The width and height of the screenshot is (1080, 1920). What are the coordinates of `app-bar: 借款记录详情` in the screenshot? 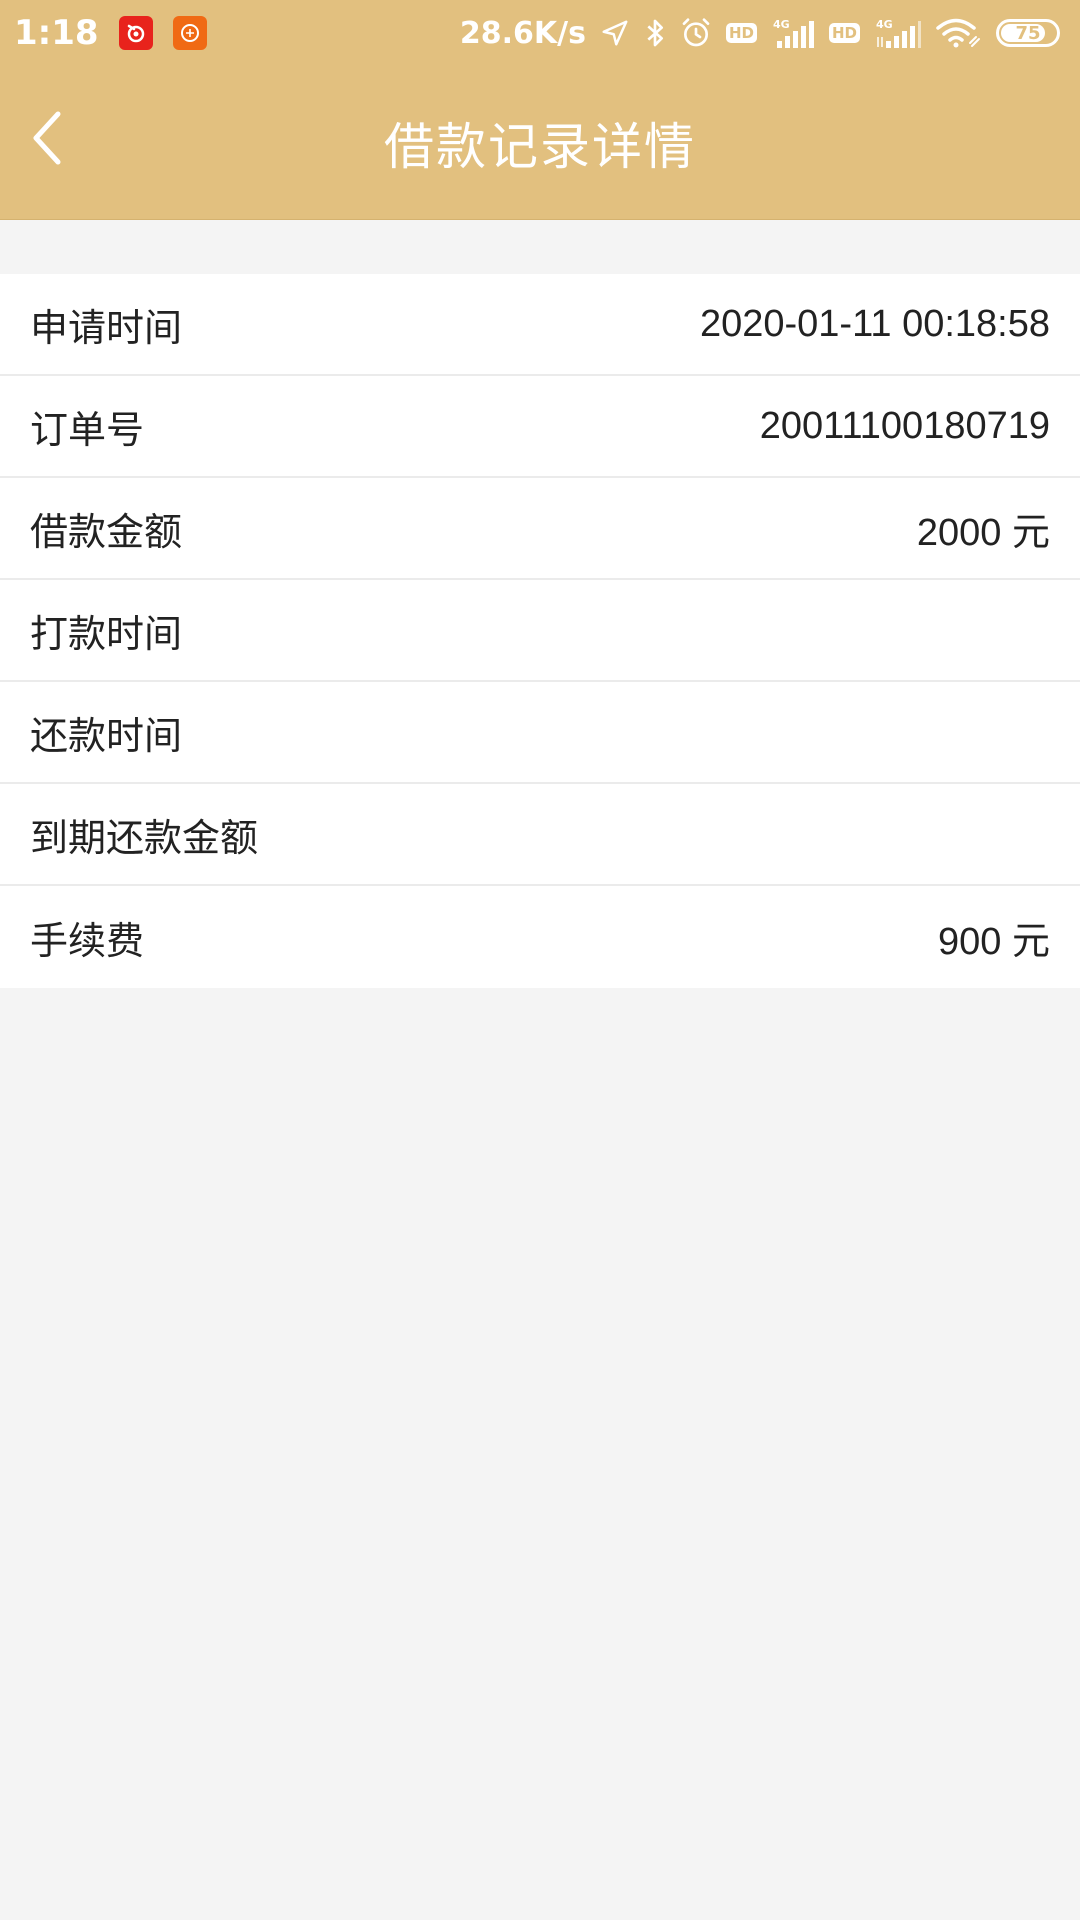 It's located at (540, 143).